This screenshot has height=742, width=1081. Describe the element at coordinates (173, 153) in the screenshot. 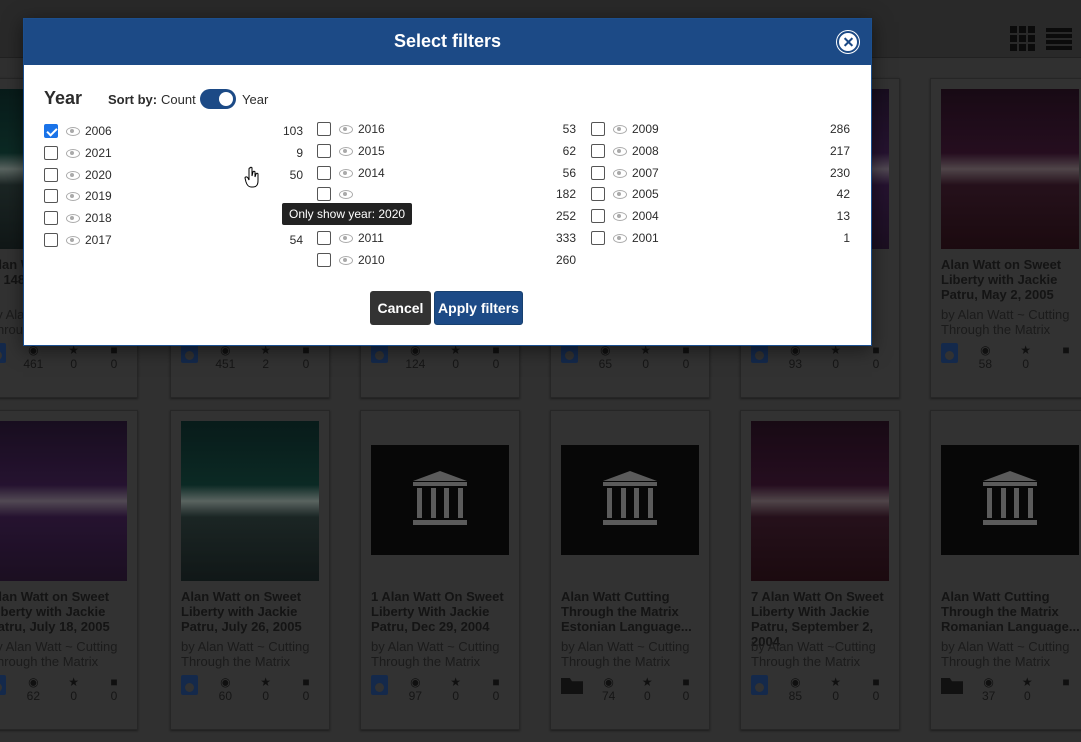

I see `year-facet-row: 2021 9` at that location.